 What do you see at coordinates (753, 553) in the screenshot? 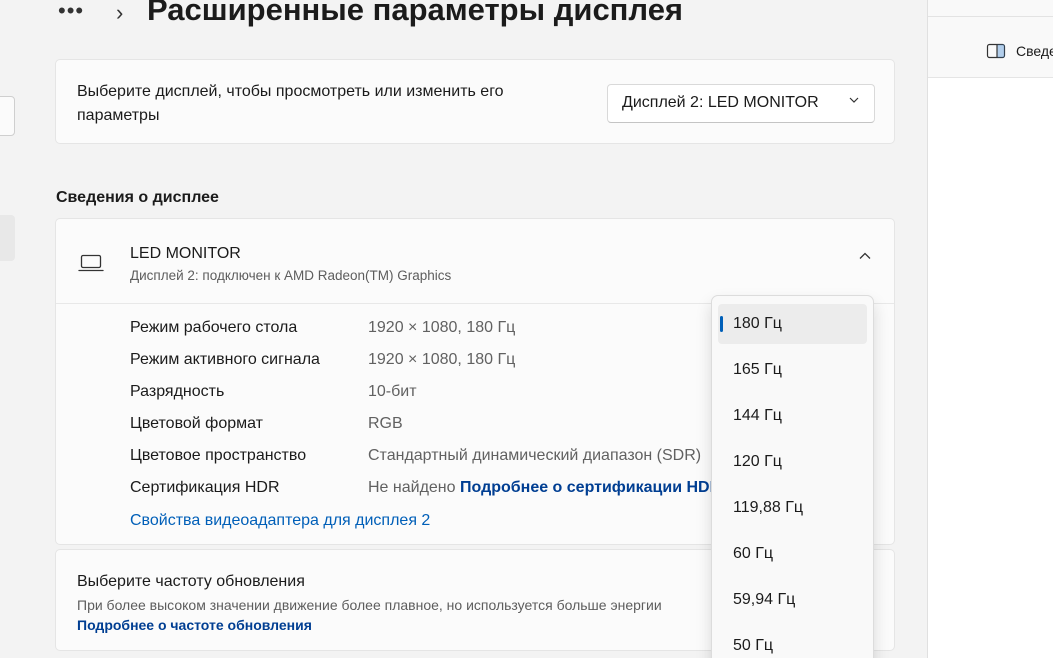
I see `option-label: 60 Гц` at bounding box center [753, 553].